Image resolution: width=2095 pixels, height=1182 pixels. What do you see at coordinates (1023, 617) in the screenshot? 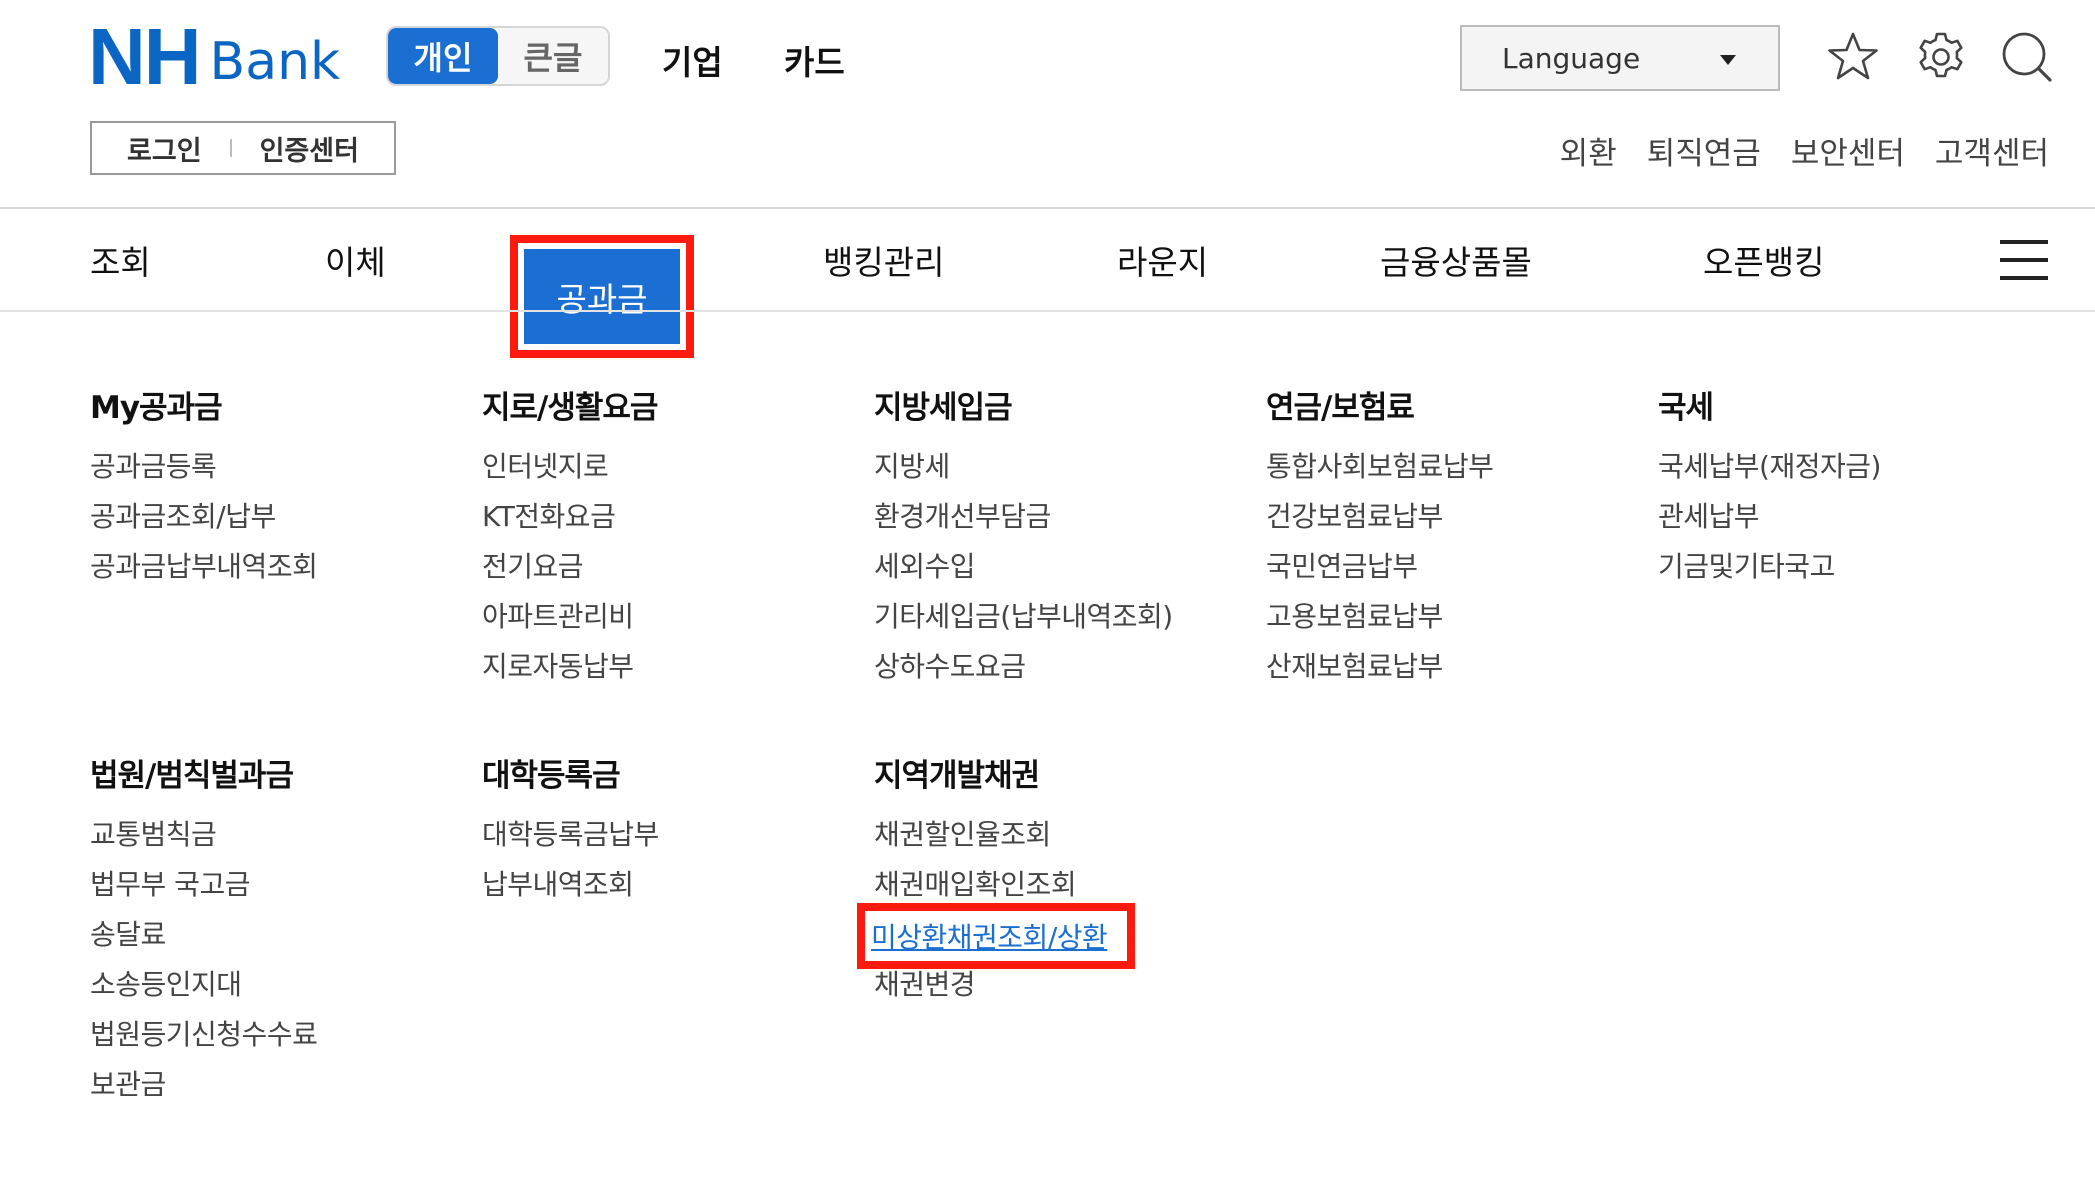
I see `menu-item: 기타세입금(납부내역조회)` at bounding box center [1023, 617].